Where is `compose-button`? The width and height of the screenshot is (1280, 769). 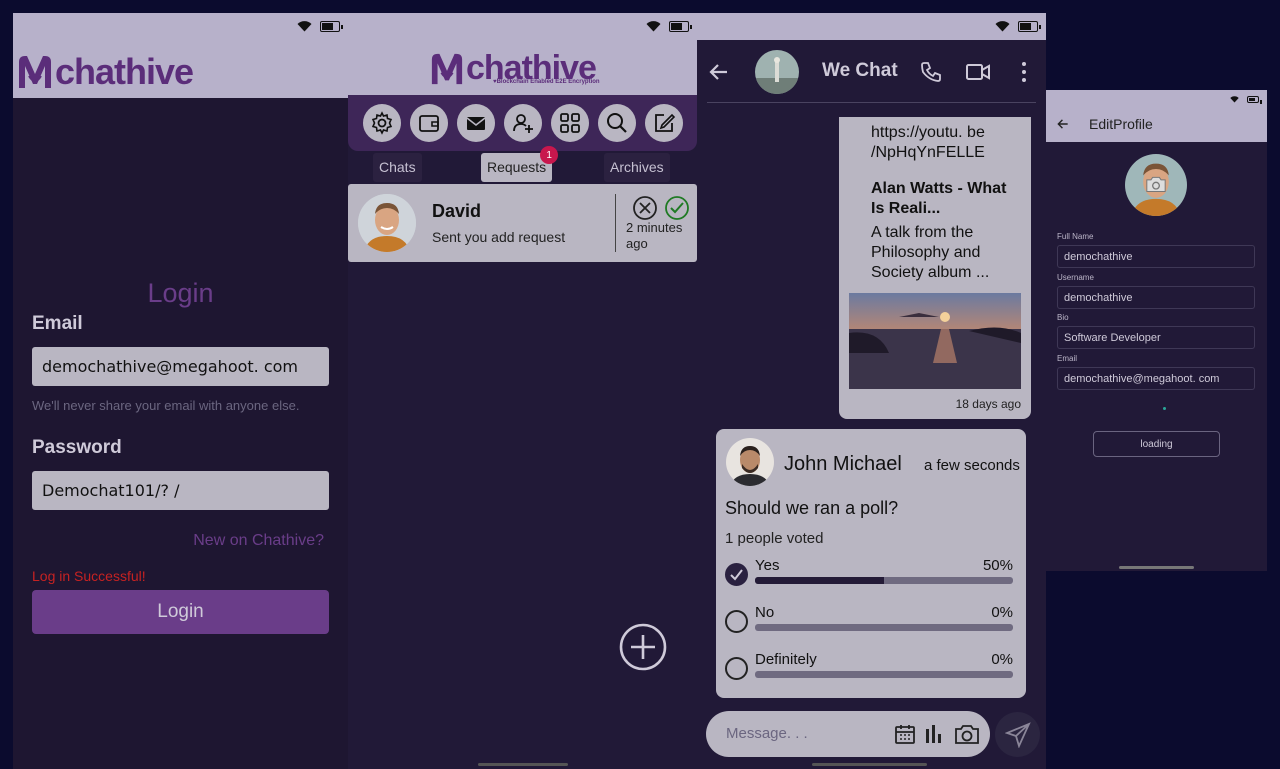 compose-button is located at coordinates (663, 123).